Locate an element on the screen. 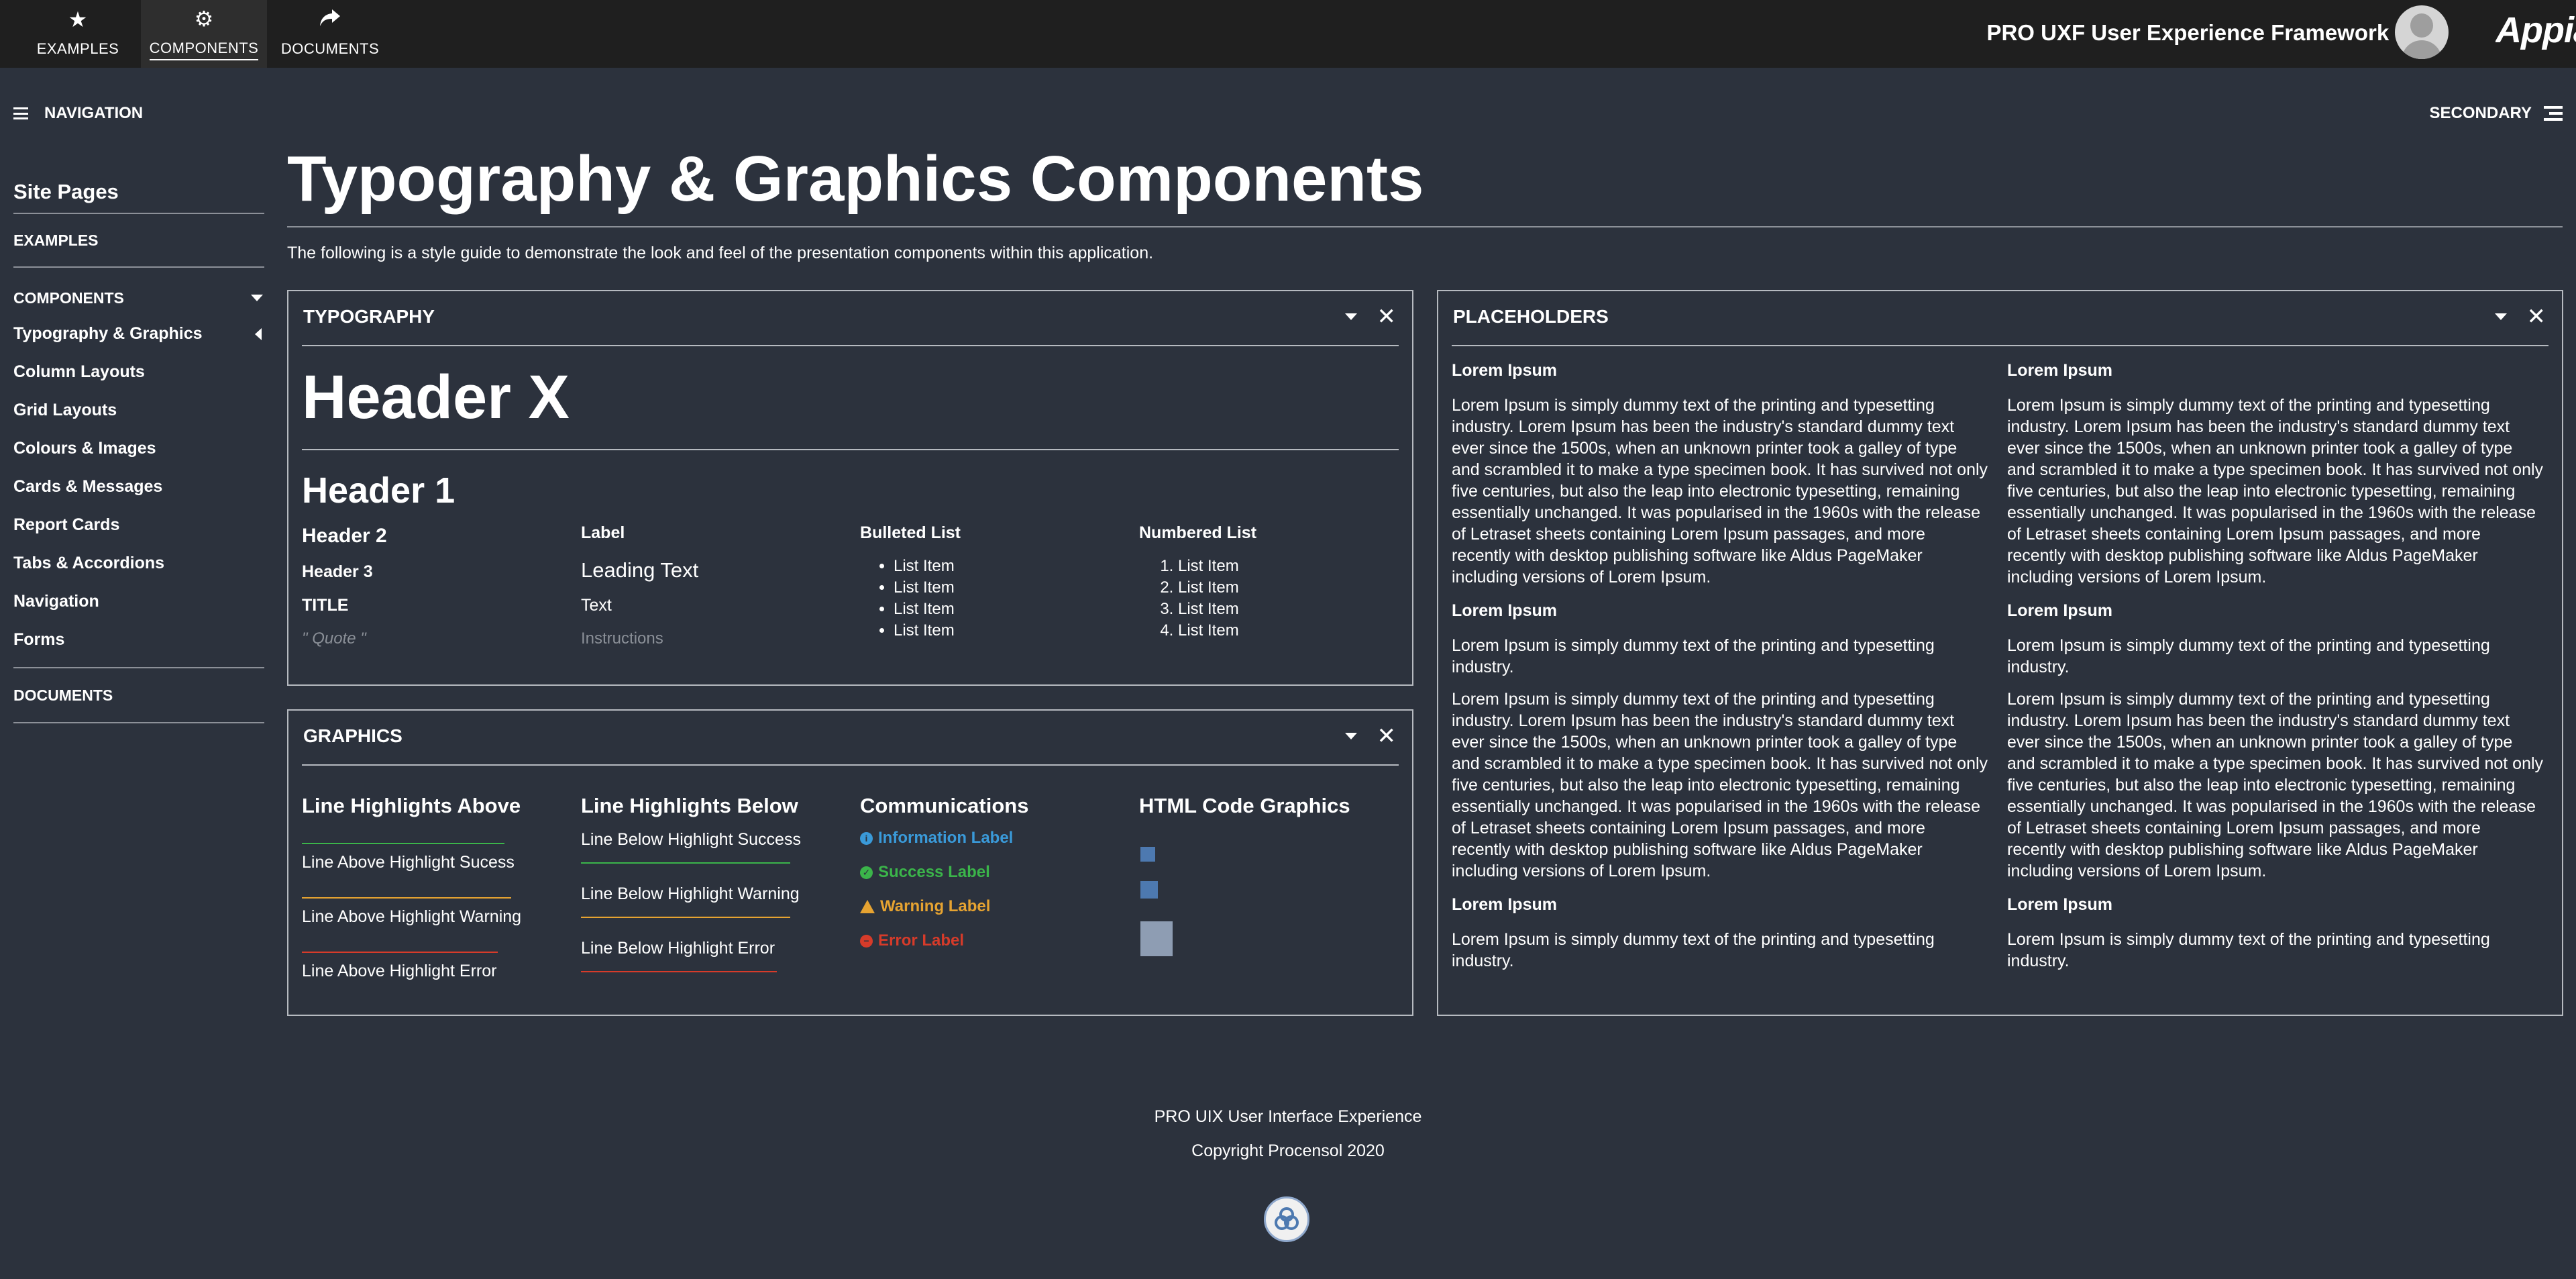 The height and width of the screenshot is (1279, 2576). numbered-list-title: Numbered List is located at coordinates (1198, 532).